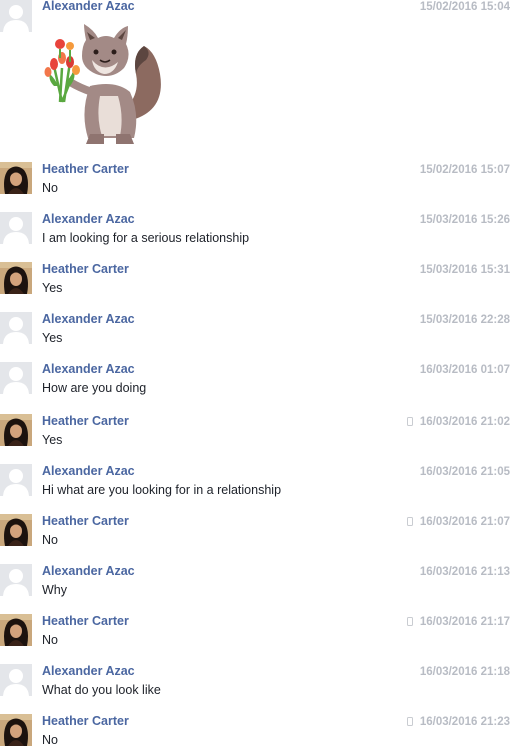  Describe the element at coordinates (94, 388) in the screenshot. I see `message-text: How are you doing` at that location.